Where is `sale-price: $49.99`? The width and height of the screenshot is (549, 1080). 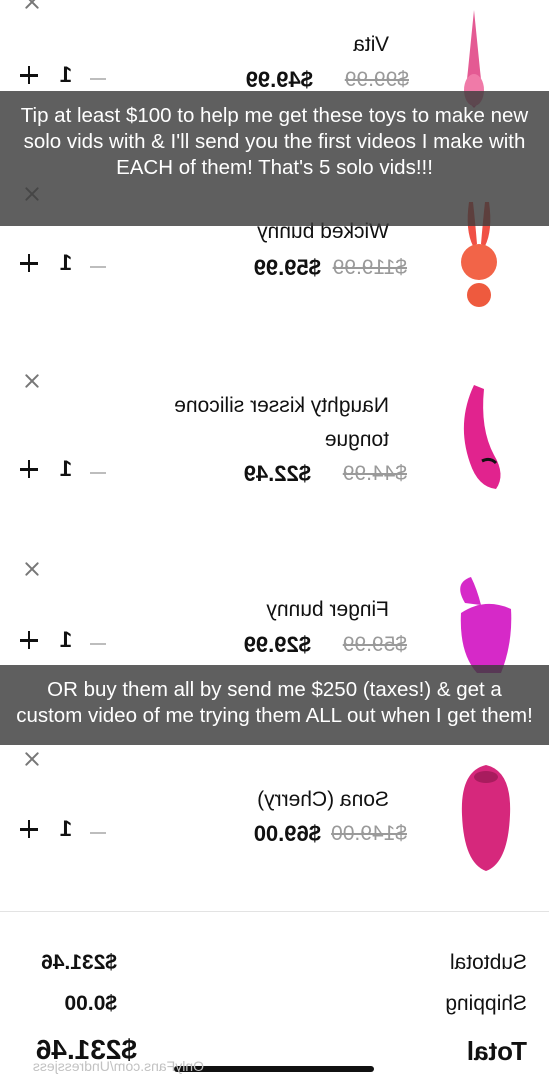
sale-price: $49.99 is located at coordinates (279, 79).